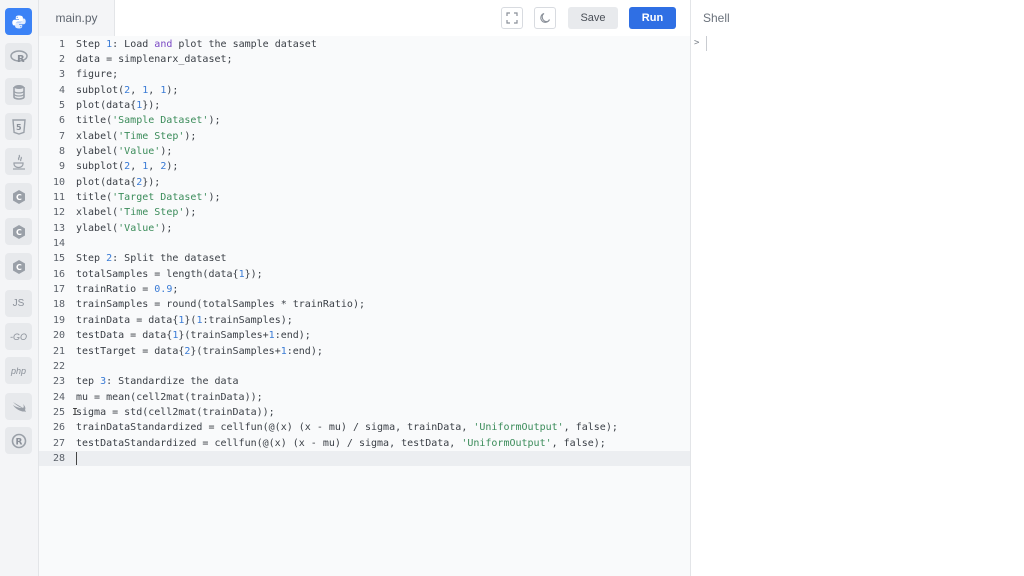 This screenshot has height=576, width=1024. Describe the element at coordinates (364, 166) in the screenshot. I see `code-line: 9 subplot(2, 1, 2);` at that location.